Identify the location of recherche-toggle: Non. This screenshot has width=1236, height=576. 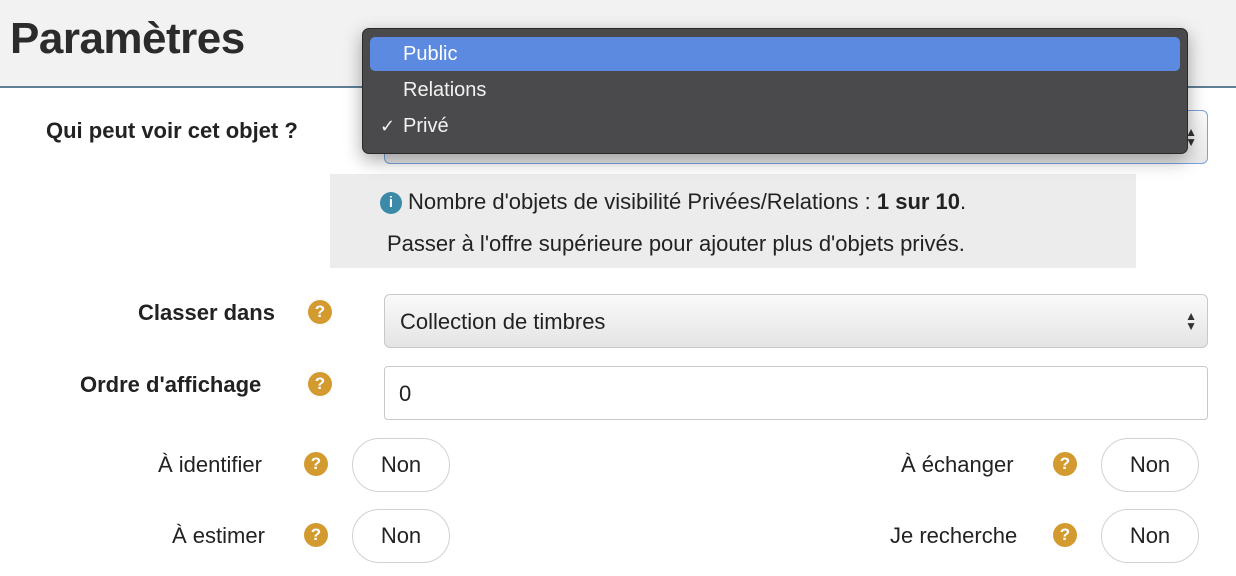
(1150, 536).